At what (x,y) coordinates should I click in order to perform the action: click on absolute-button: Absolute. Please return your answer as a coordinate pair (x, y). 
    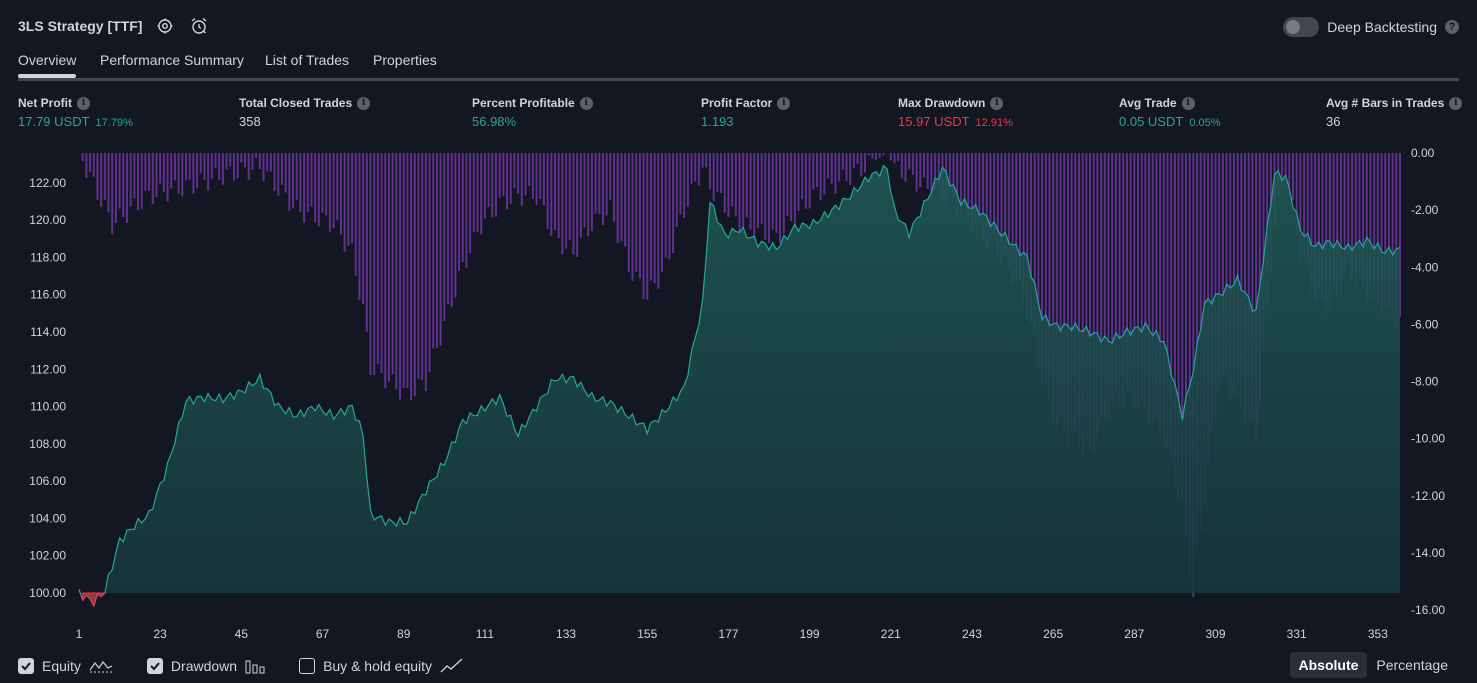
    Looking at the image, I should click on (1328, 665).